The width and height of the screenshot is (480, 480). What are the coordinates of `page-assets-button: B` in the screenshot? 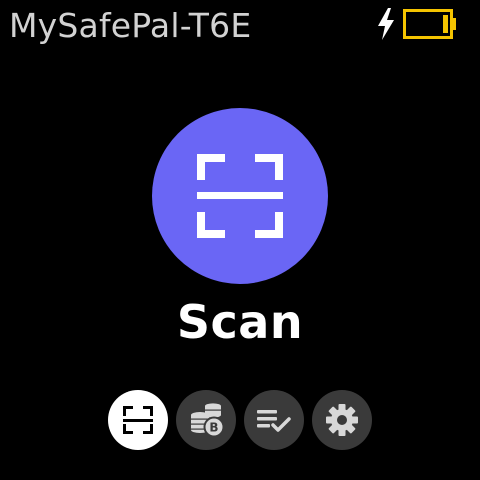 It's located at (206, 420).